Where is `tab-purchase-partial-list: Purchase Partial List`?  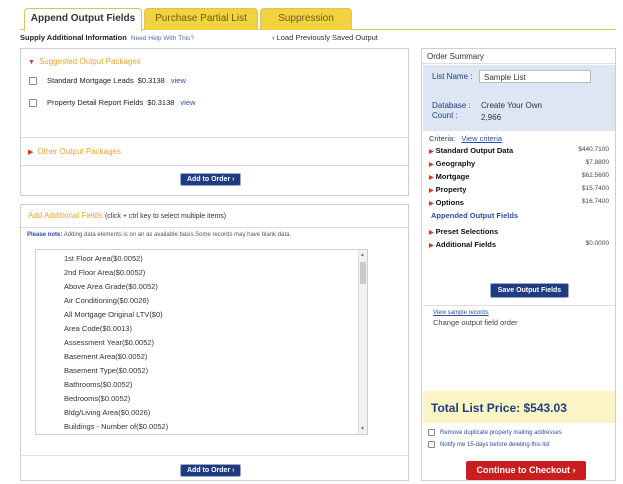
tab-purchase-partial-list: Purchase Partial List is located at coordinates (201, 19).